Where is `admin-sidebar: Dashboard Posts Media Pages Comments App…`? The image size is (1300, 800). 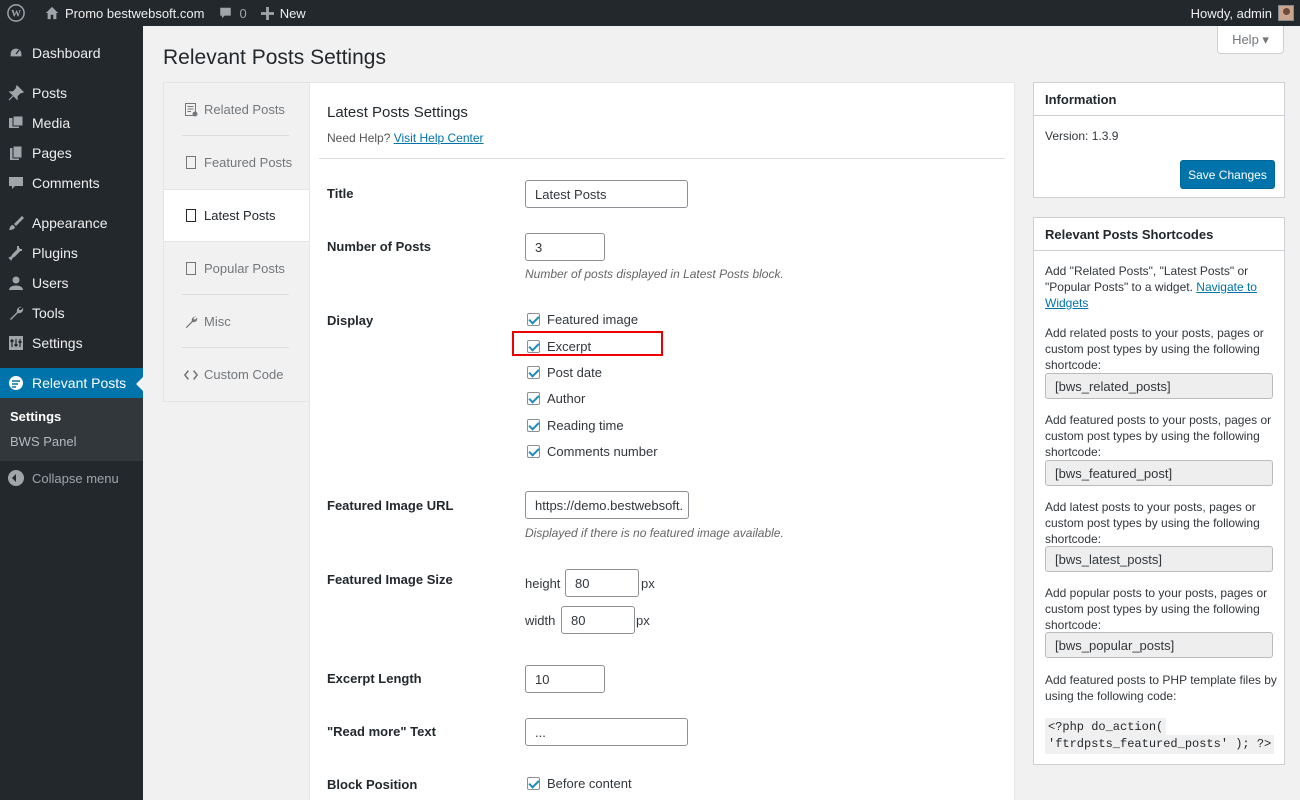
admin-sidebar: Dashboard Posts Media Pages Comments App… is located at coordinates (72, 413).